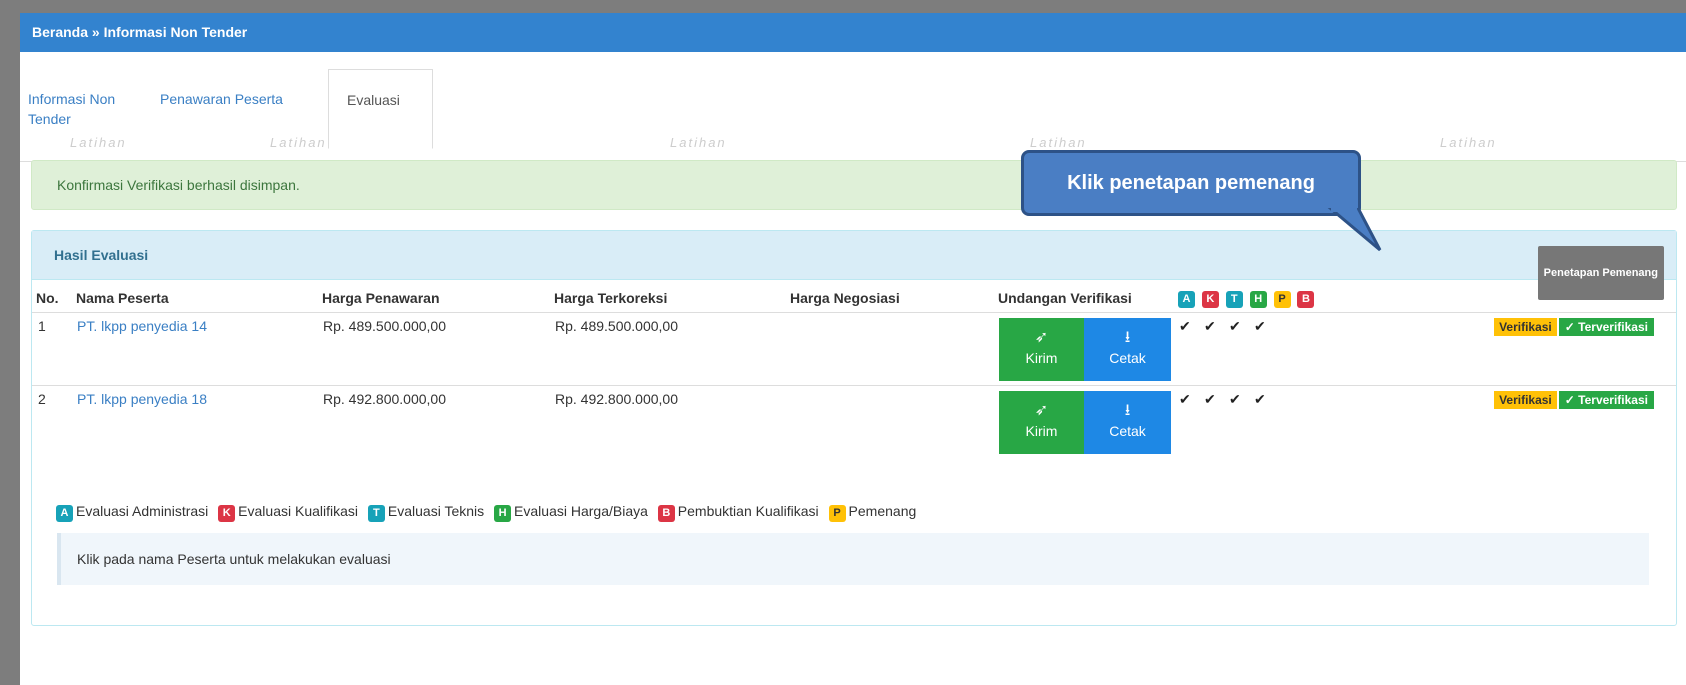 Image resolution: width=1686 pixels, height=685 pixels. I want to click on legend-item: P Pemenang, so click(872, 512).